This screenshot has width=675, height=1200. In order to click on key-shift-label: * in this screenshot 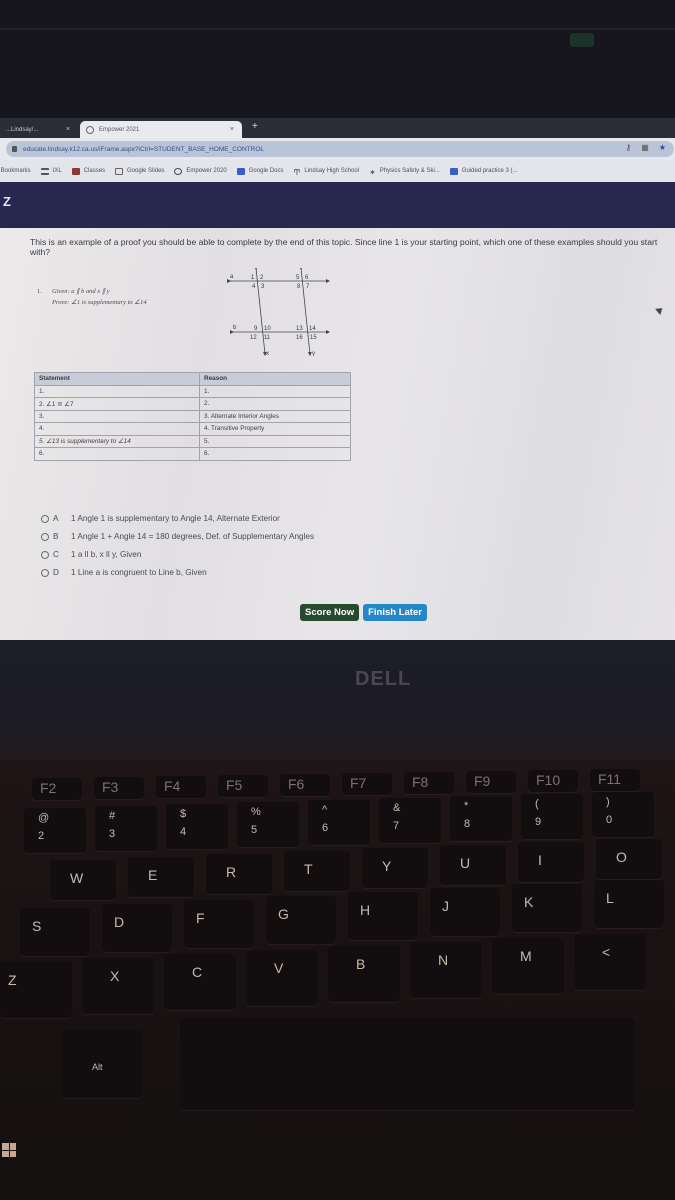, I will do `click(466, 806)`.